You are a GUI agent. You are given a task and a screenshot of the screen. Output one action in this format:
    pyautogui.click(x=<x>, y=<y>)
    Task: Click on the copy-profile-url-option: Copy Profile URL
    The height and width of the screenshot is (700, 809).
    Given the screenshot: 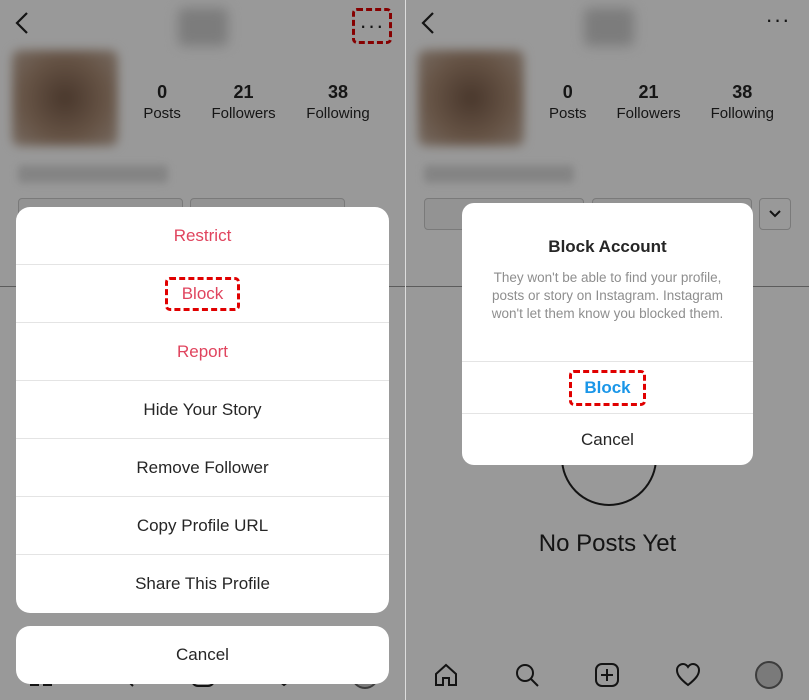 What is the action you would take?
    pyautogui.click(x=202, y=526)
    